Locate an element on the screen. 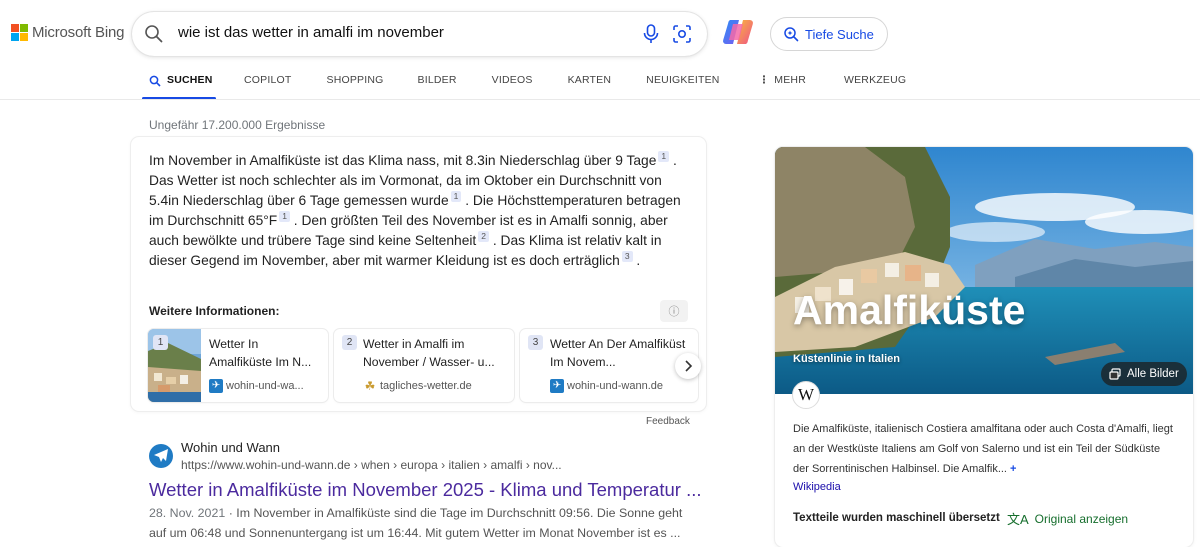  header-divider is located at coordinates (600, 99).